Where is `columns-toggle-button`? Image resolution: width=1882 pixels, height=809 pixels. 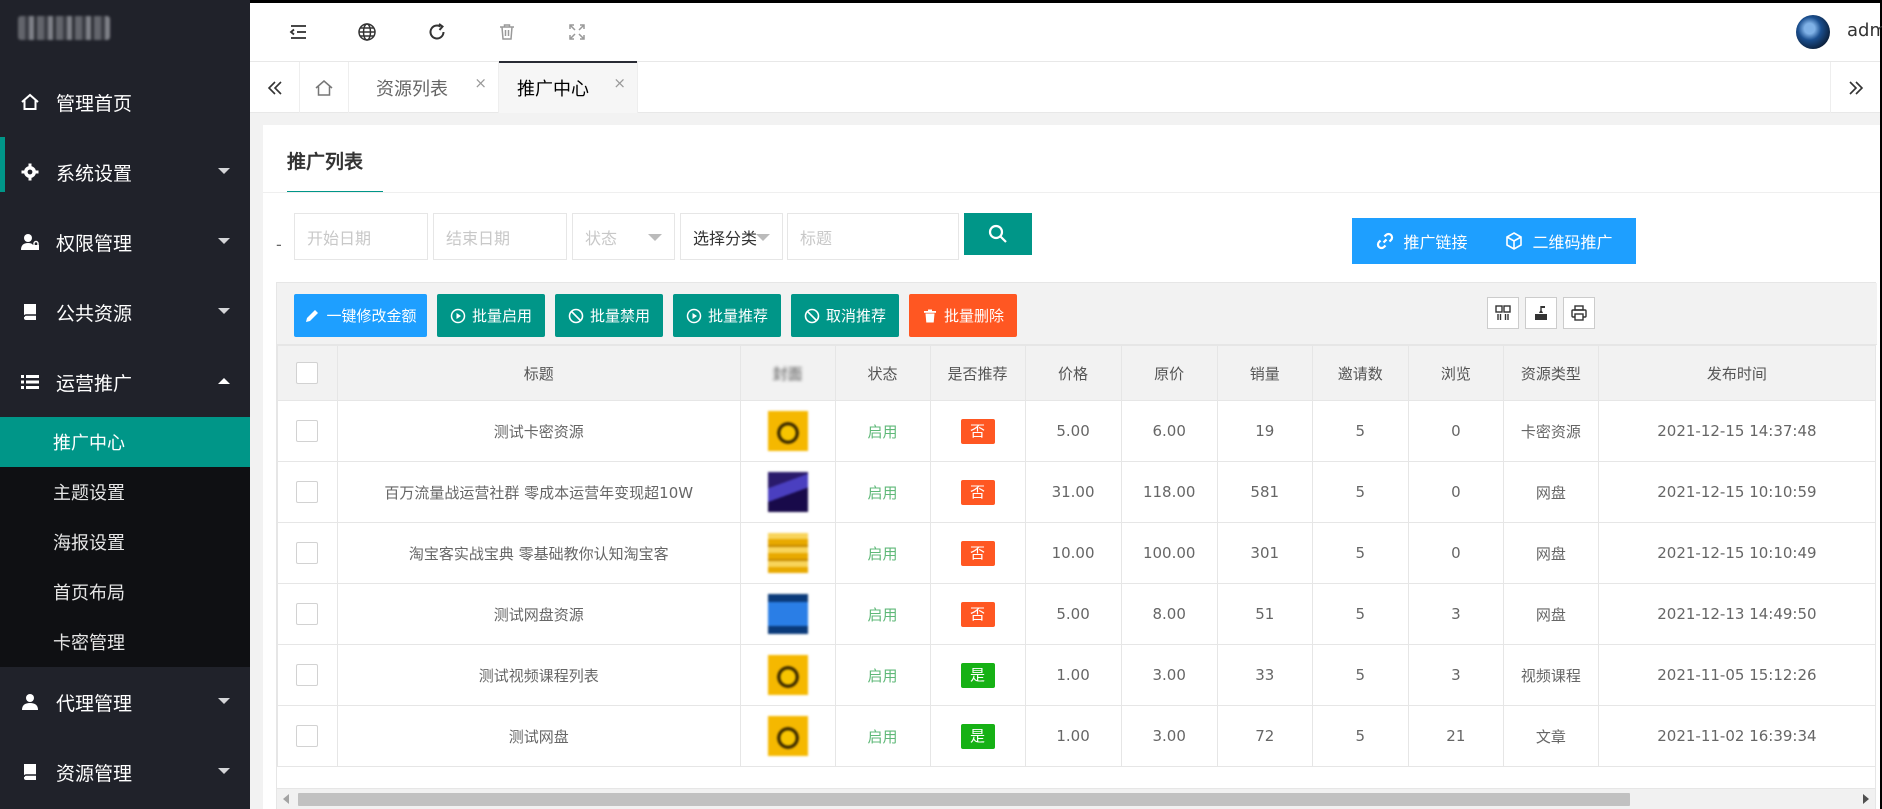 columns-toggle-button is located at coordinates (1503, 313).